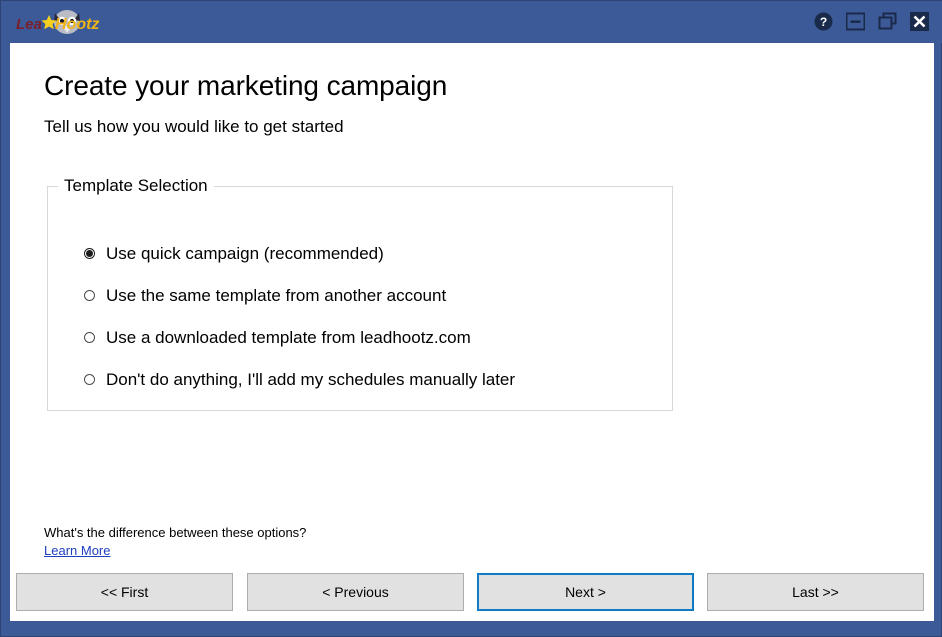 Image resolution: width=942 pixels, height=637 pixels. What do you see at coordinates (355, 592) in the screenshot?
I see `previous-button: < Previous` at bounding box center [355, 592].